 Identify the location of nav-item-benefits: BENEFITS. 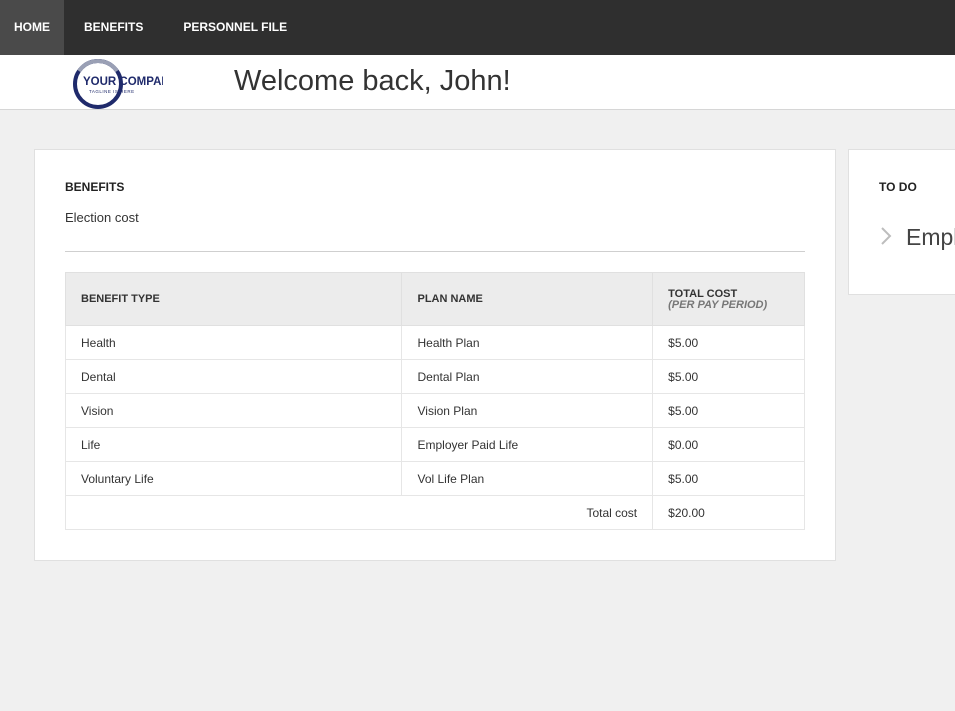
(113, 27).